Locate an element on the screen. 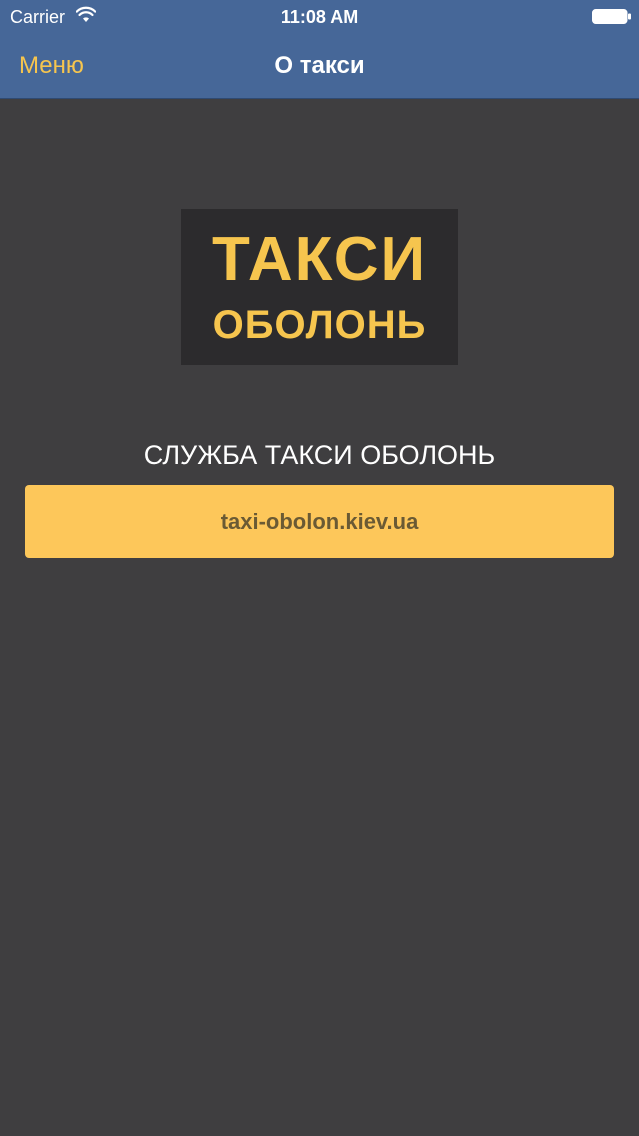  status-time: 11:08 AM is located at coordinates (319, 17).